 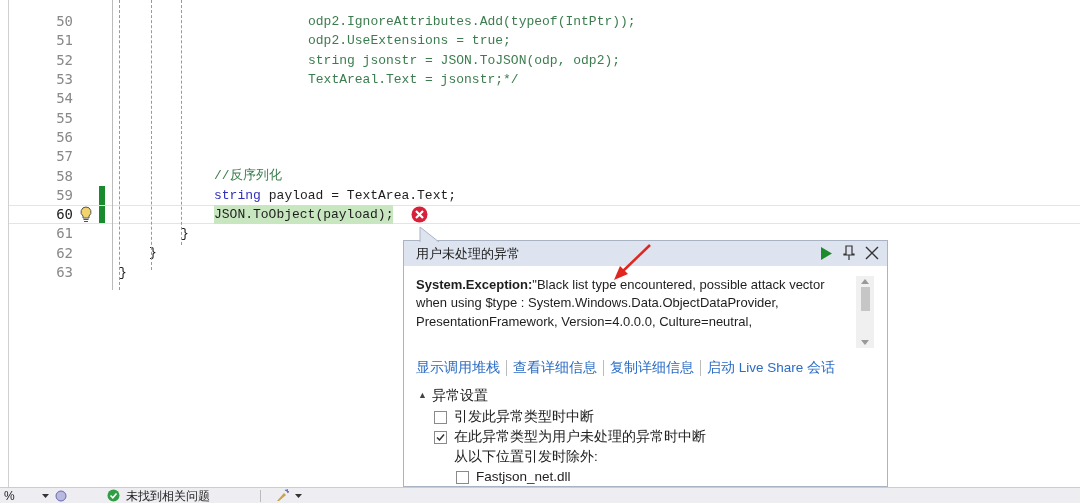 What do you see at coordinates (64, 60) in the screenshot?
I see `line-number: 52` at bounding box center [64, 60].